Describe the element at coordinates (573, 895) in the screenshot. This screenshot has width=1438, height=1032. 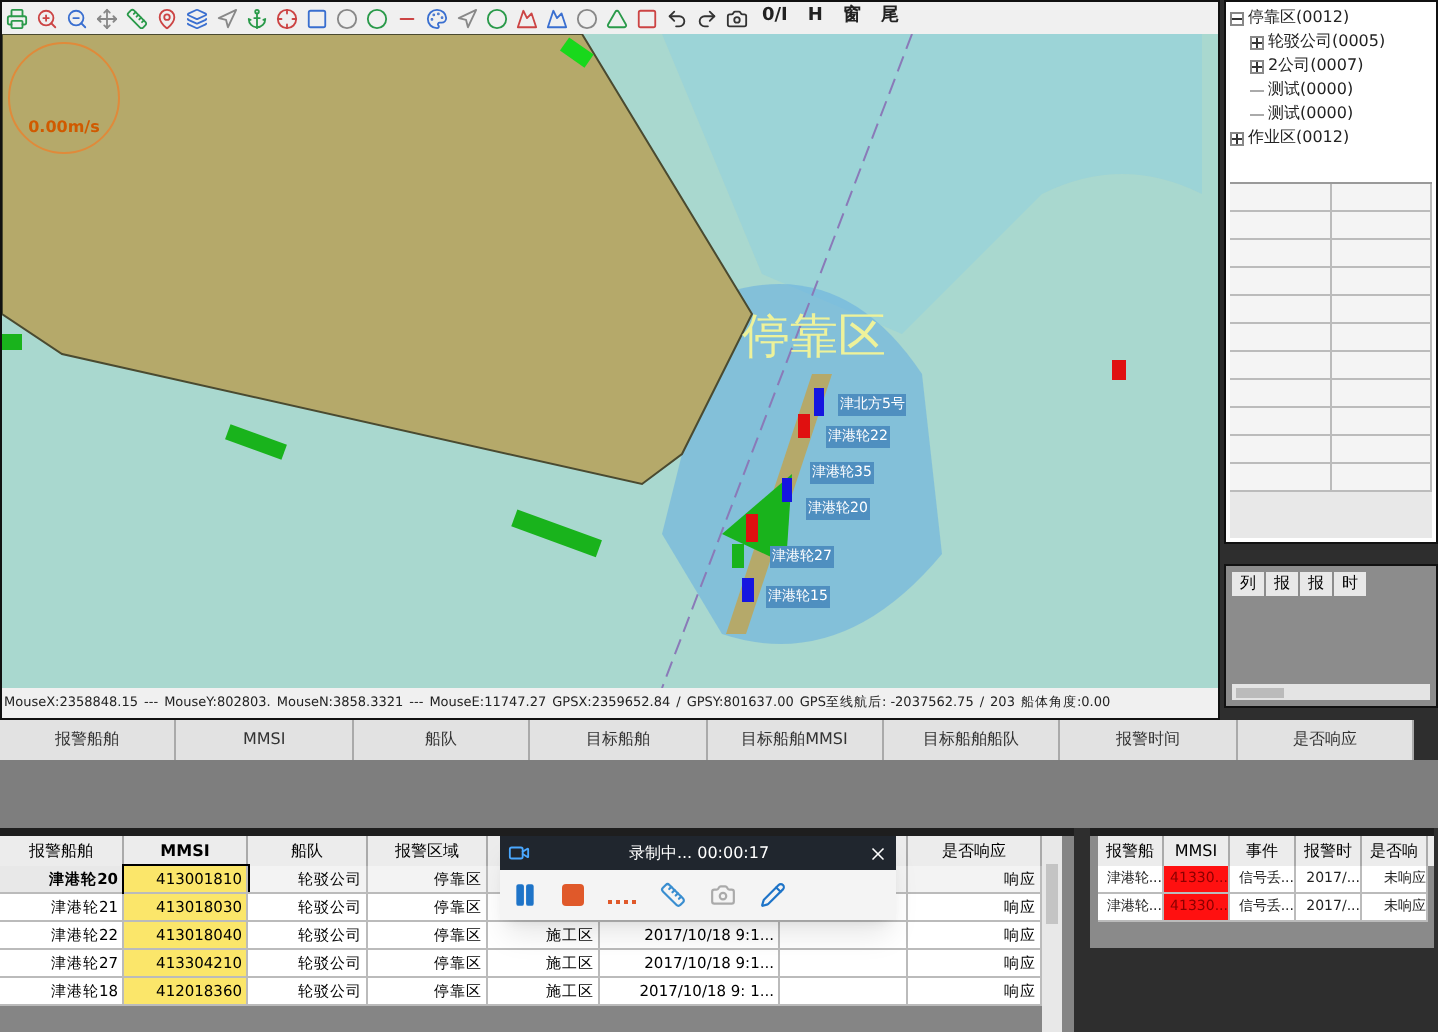
I see `stop-button` at that location.